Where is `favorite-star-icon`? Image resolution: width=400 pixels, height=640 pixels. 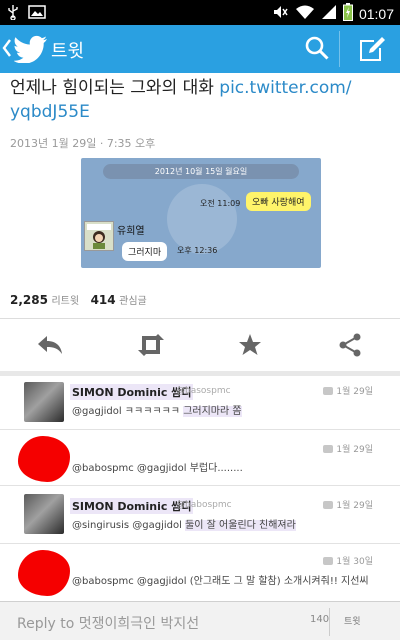 favorite-star-icon is located at coordinates (250, 347).